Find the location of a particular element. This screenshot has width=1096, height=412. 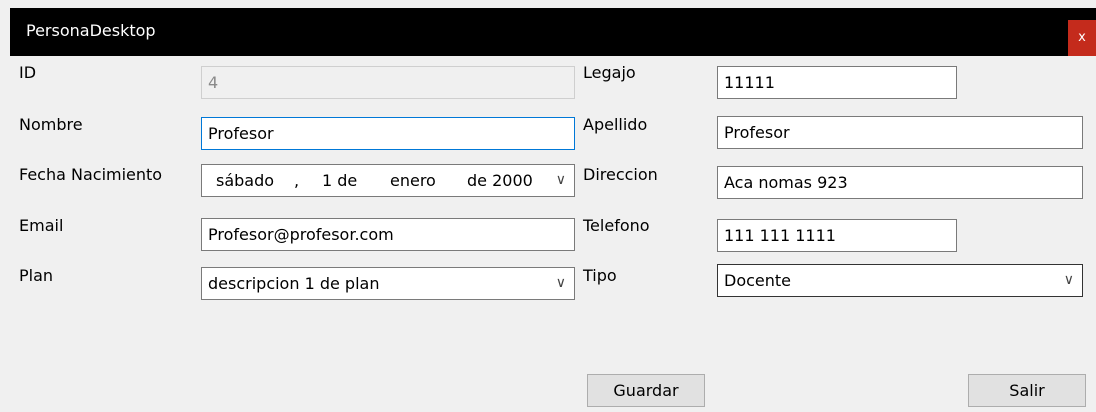

apellido-field: Profesor is located at coordinates (900, 132).